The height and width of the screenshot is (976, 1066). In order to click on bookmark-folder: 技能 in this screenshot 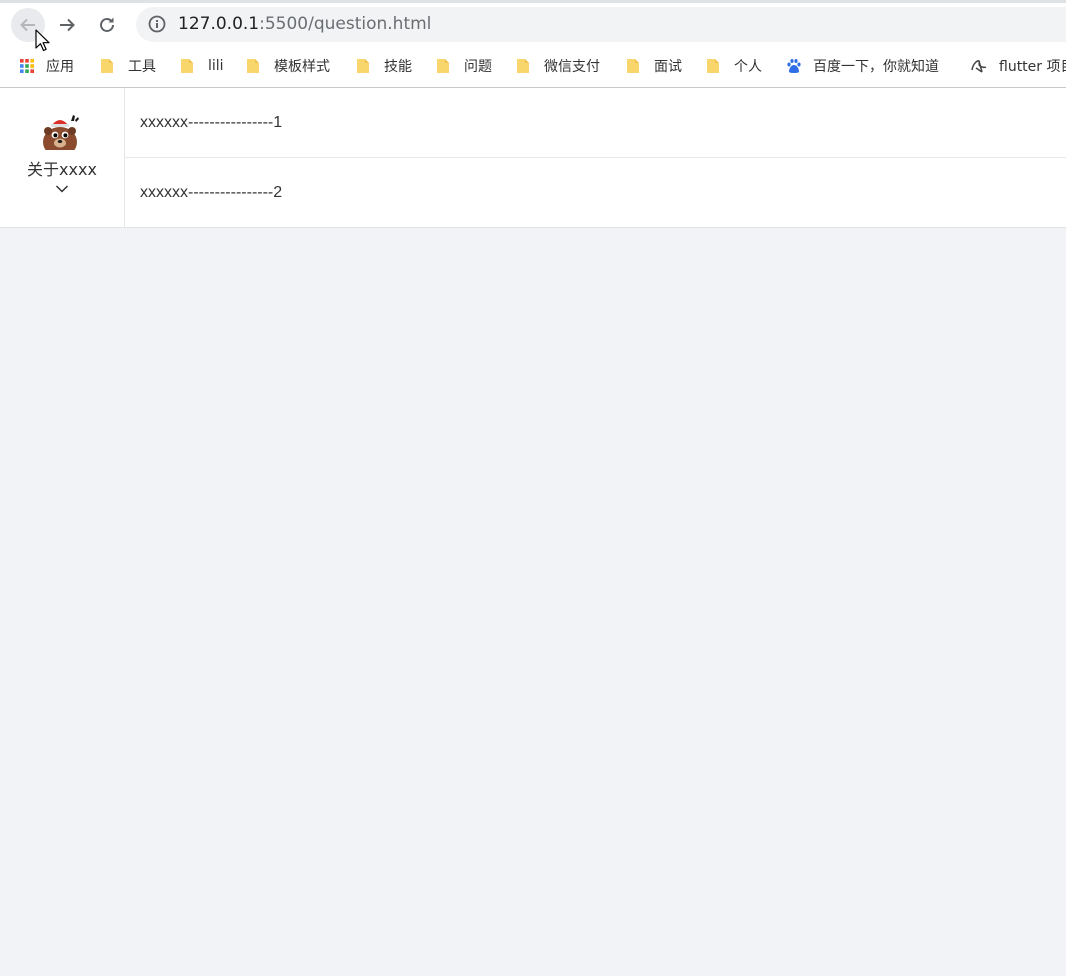, I will do `click(384, 66)`.